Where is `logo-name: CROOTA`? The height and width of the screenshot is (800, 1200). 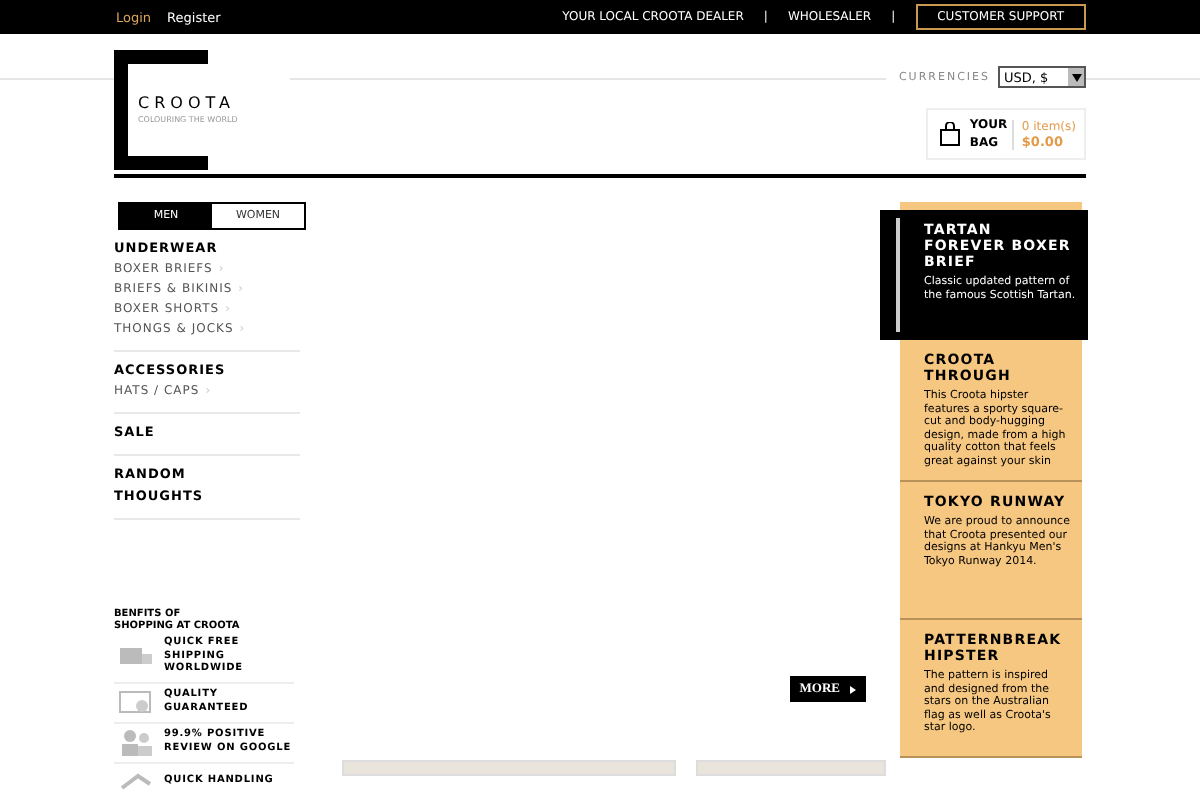 logo-name: CROOTA is located at coordinates (187, 104).